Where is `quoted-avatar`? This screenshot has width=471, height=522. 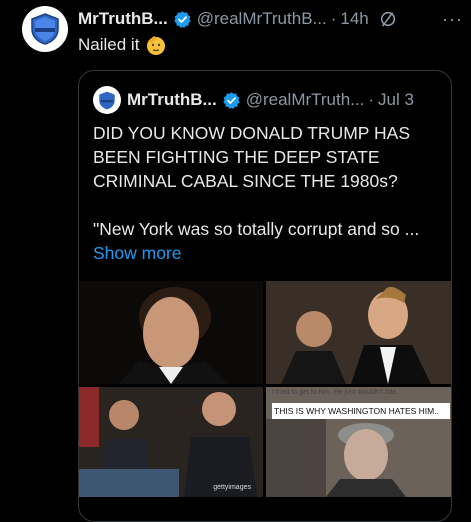
quoted-avatar is located at coordinates (107, 100).